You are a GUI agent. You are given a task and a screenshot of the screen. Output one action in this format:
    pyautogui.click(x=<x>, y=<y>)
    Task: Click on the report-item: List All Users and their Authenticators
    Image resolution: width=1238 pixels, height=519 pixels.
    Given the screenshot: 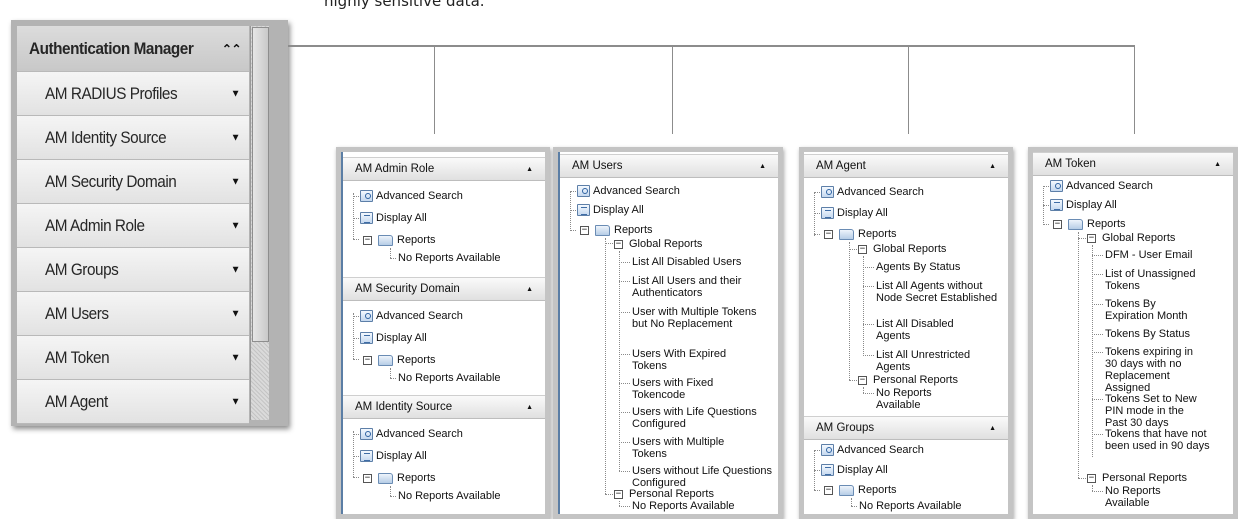 What is the action you would take?
    pyautogui.click(x=702, y=287)
    